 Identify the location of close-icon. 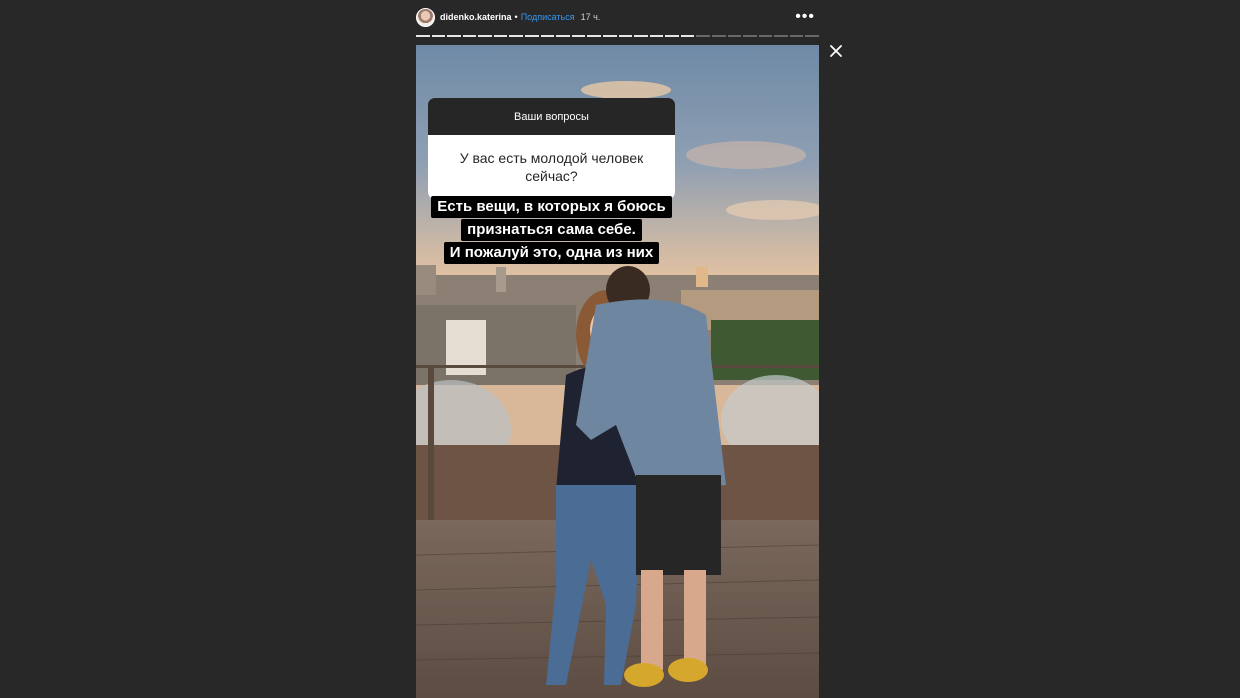
(836, 51).